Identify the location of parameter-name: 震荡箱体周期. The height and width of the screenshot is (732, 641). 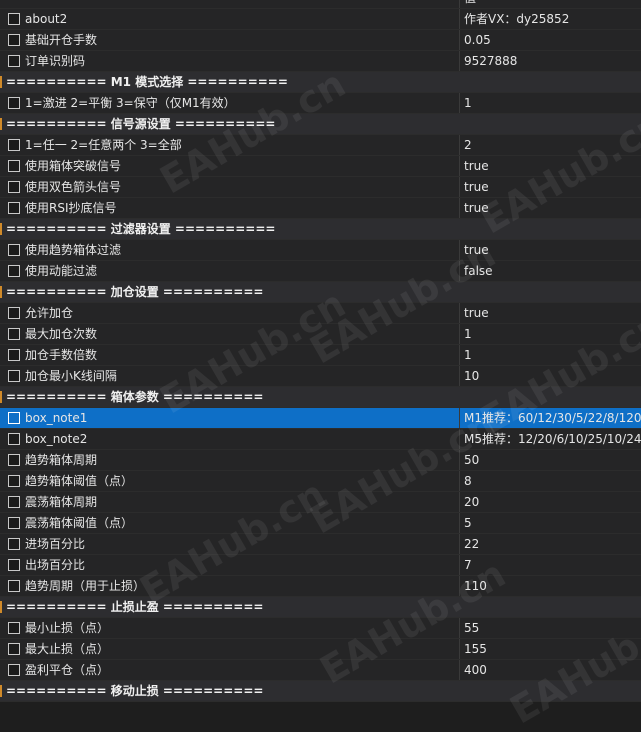
(61, 502).